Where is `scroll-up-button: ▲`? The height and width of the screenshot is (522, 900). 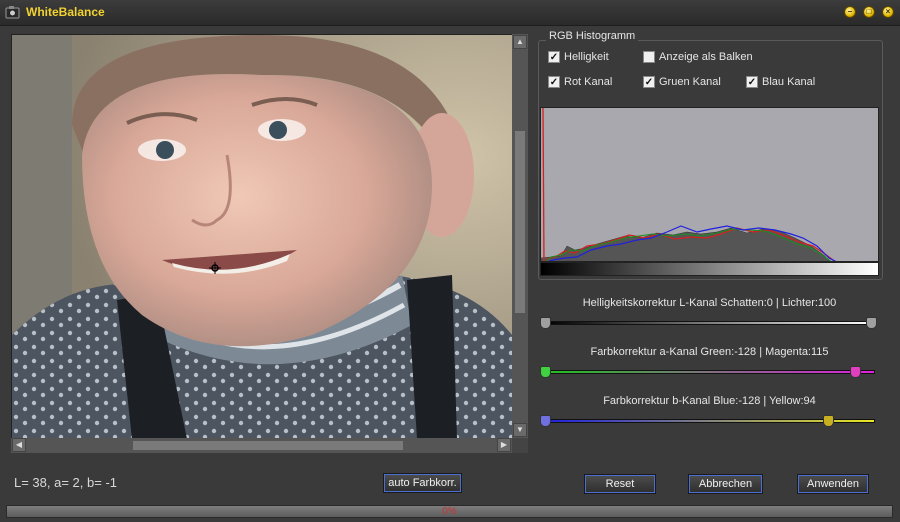 scroll-up-button: ▲ is located at coordinates (520, 42).